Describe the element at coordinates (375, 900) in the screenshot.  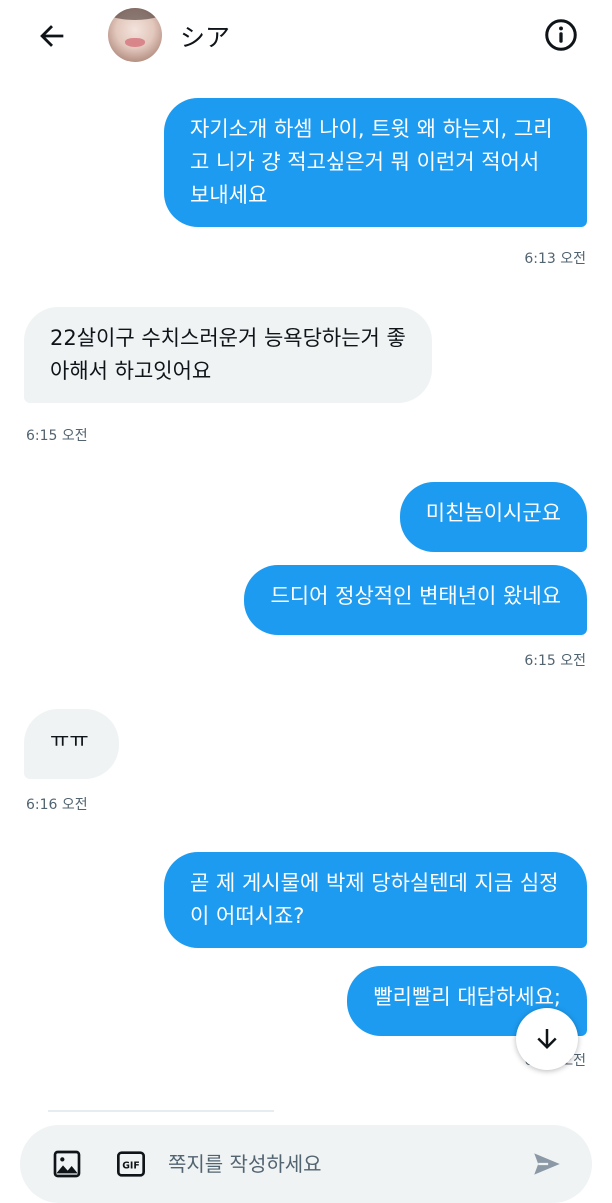
I see `message-bubble-outgoing: 곧 제 게시물에 박제 당하실텐데 지금 심정이 어떠시죠?` at that location.